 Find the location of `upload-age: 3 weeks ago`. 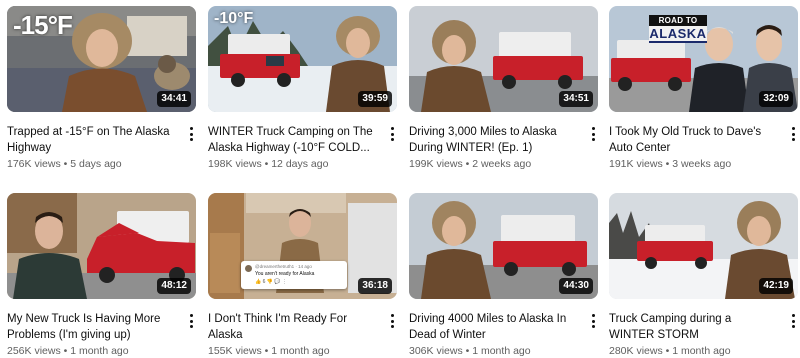

upload-age: 3 weeks ago is located at coordinates (702, 164).